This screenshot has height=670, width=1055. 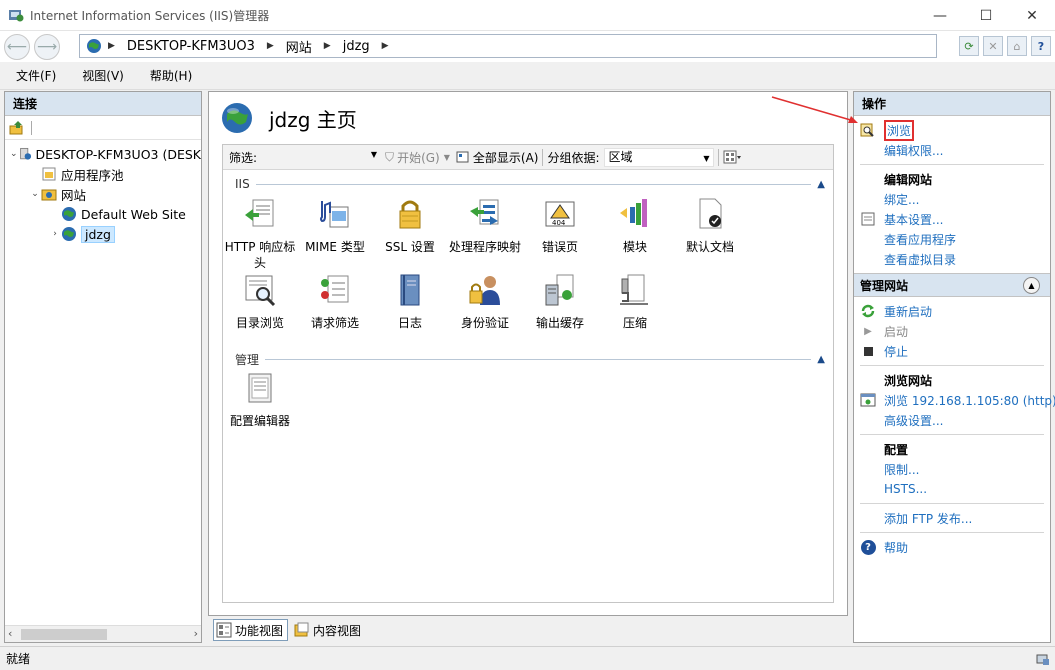 What do you see at coordinates (410, 226) in the screenshot?
I see `feature-ssl-settings: SSL 设置` at bounding box center [410, 226].